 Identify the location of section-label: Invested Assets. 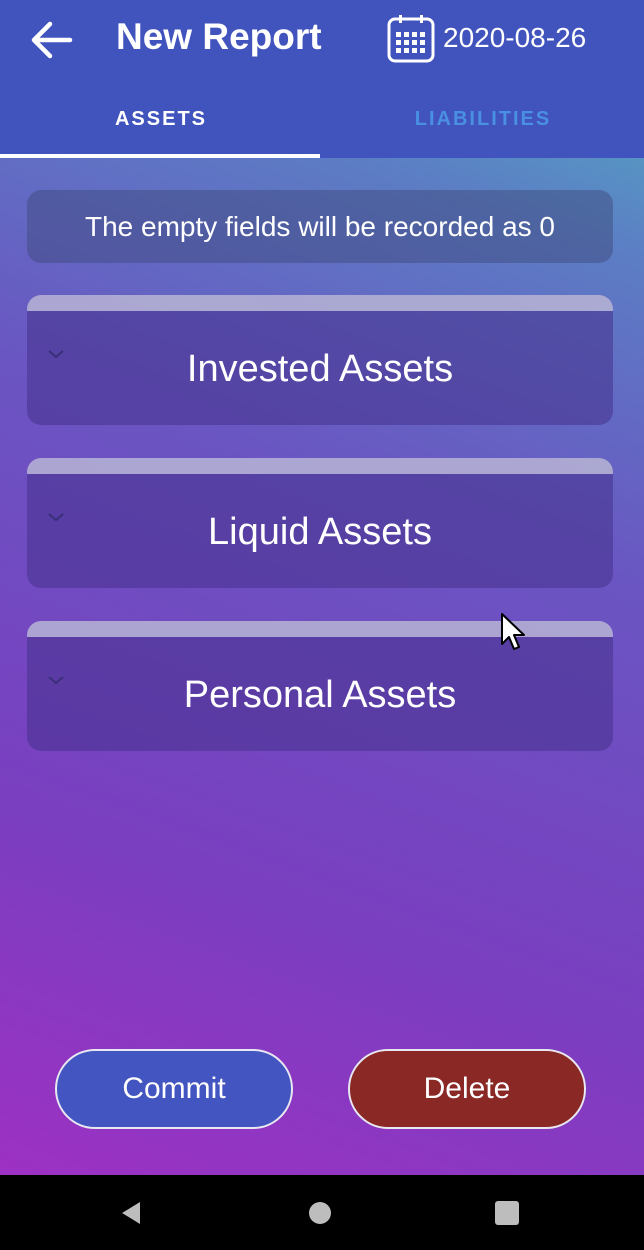
(320, 369).